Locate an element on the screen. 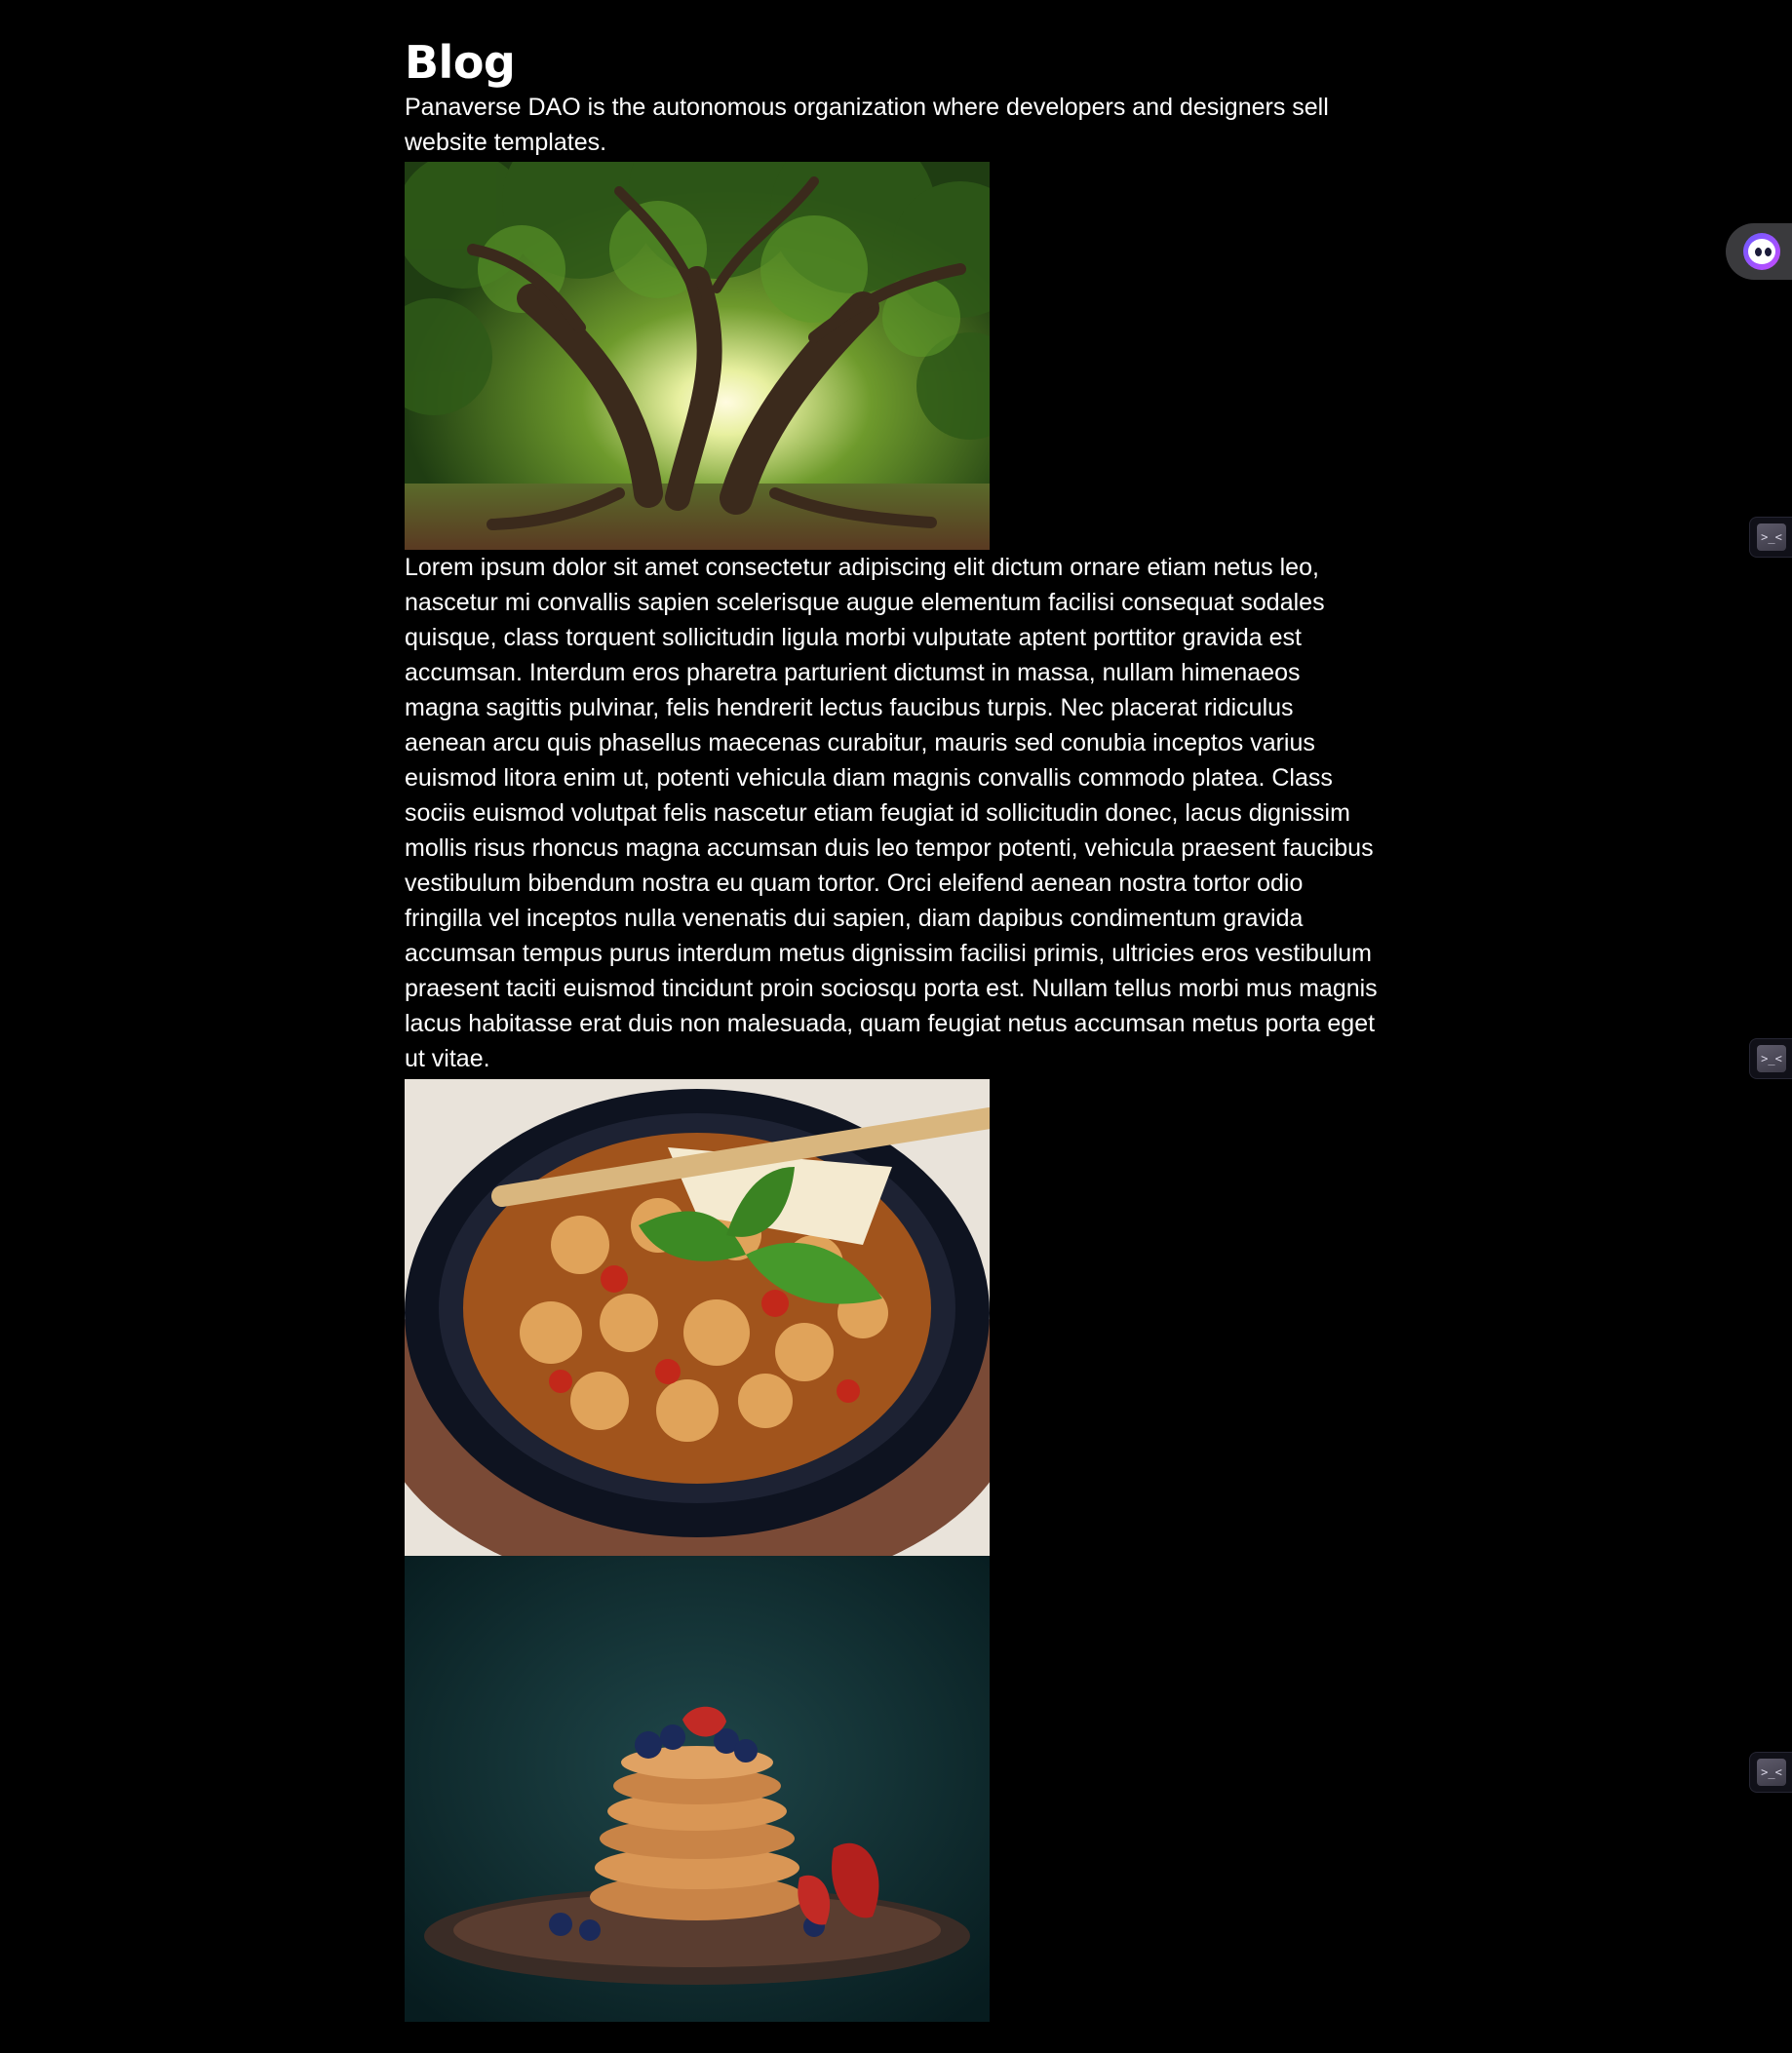 The image size is (1792, 2053). food-bowl-image is located at coordinates (697, 1318).